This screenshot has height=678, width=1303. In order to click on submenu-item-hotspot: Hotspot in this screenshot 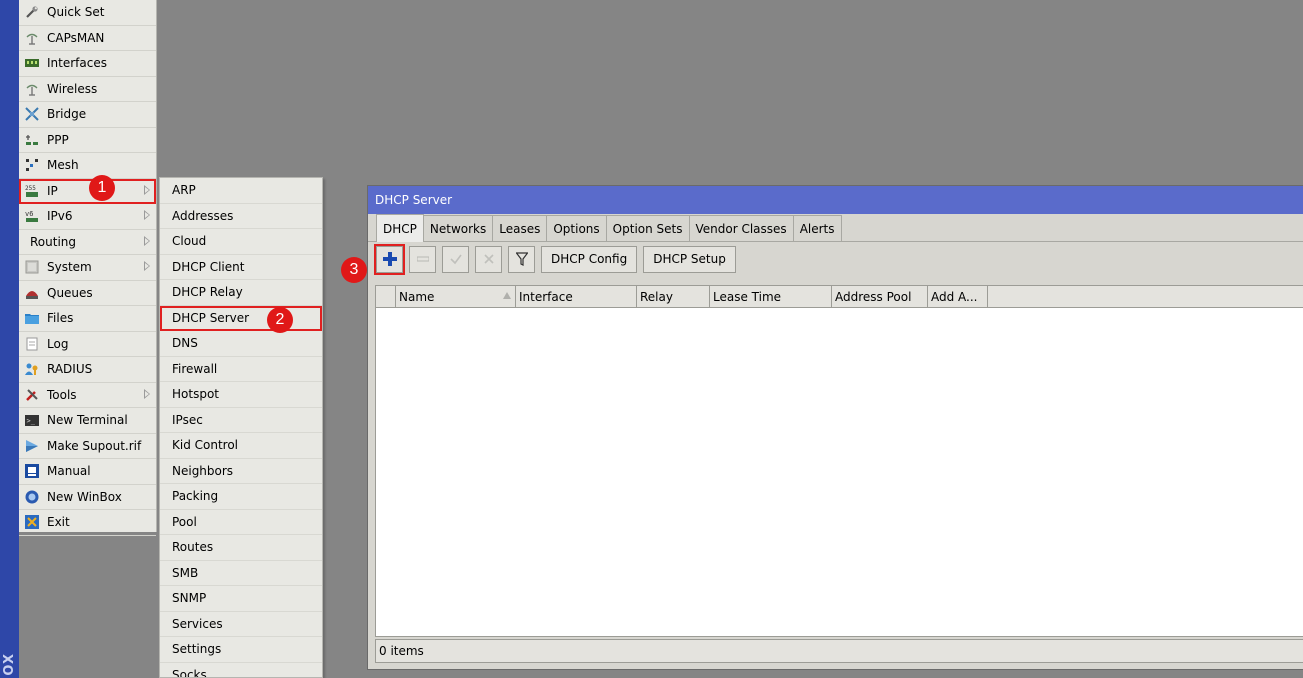, I will do `click(241, 395)`.